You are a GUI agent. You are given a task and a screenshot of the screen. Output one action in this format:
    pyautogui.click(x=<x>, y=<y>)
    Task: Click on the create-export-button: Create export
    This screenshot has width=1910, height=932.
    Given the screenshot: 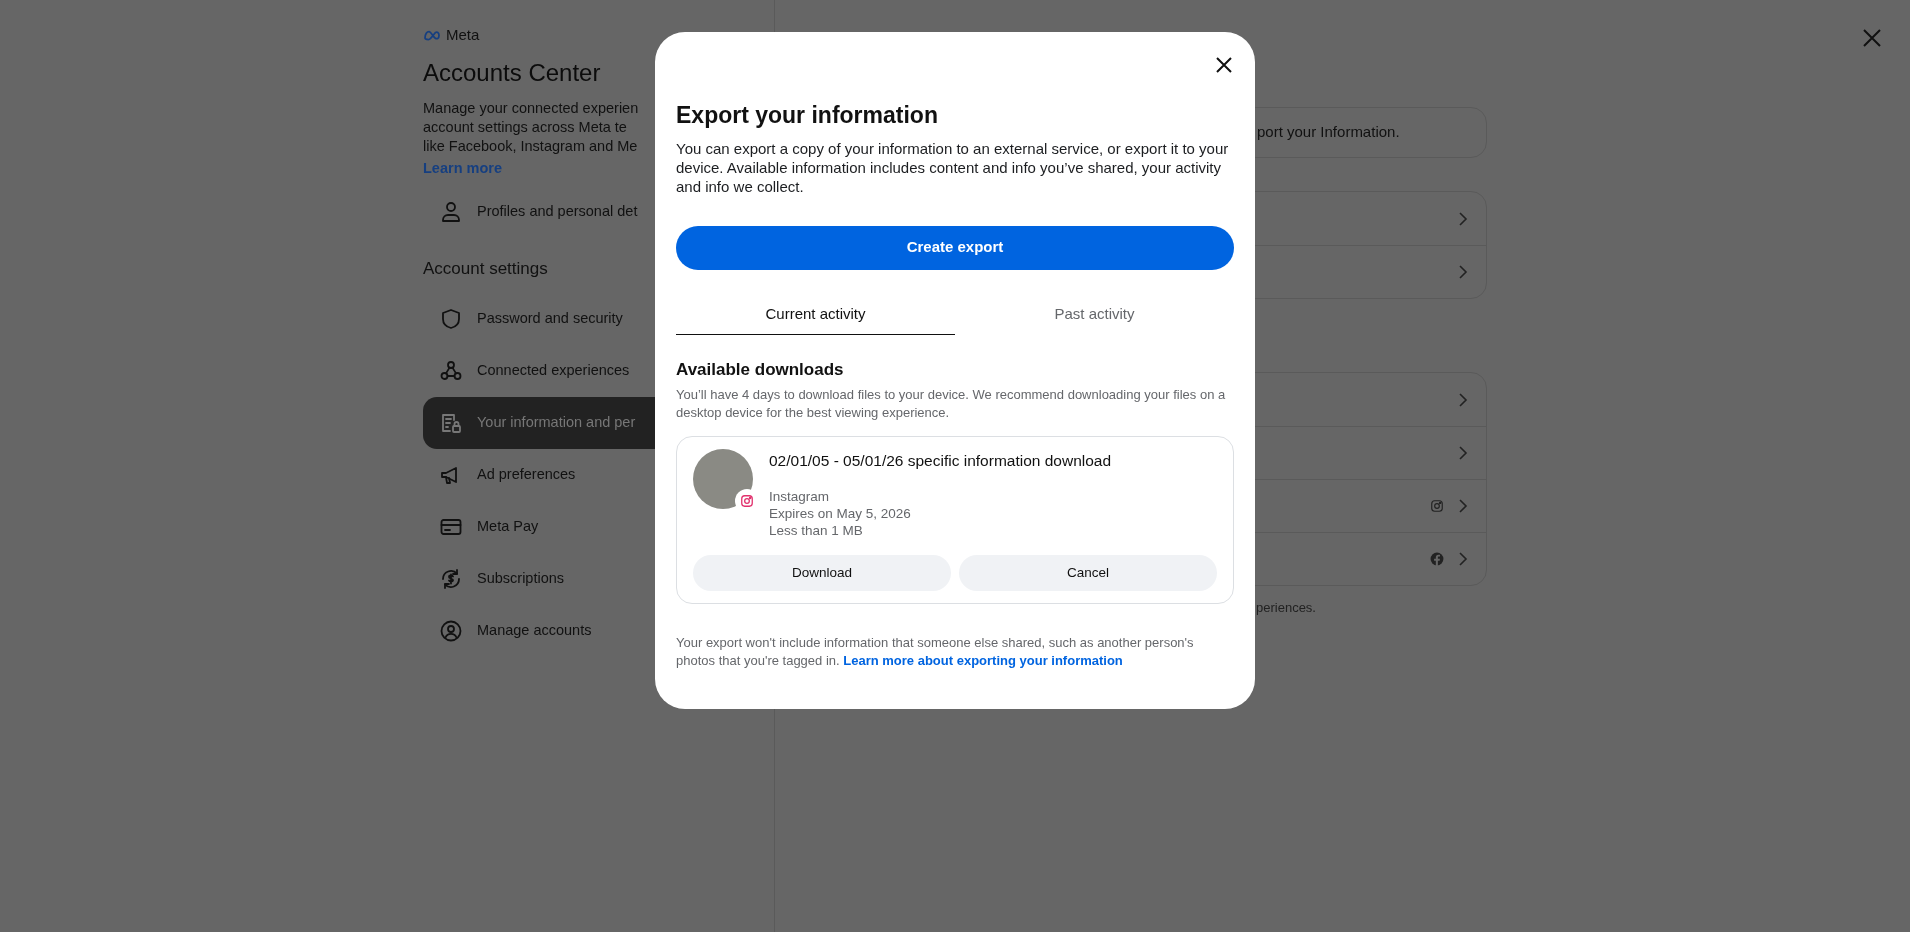 What is the action you would take?
    pyautogui.click(x=955, y=247)
    